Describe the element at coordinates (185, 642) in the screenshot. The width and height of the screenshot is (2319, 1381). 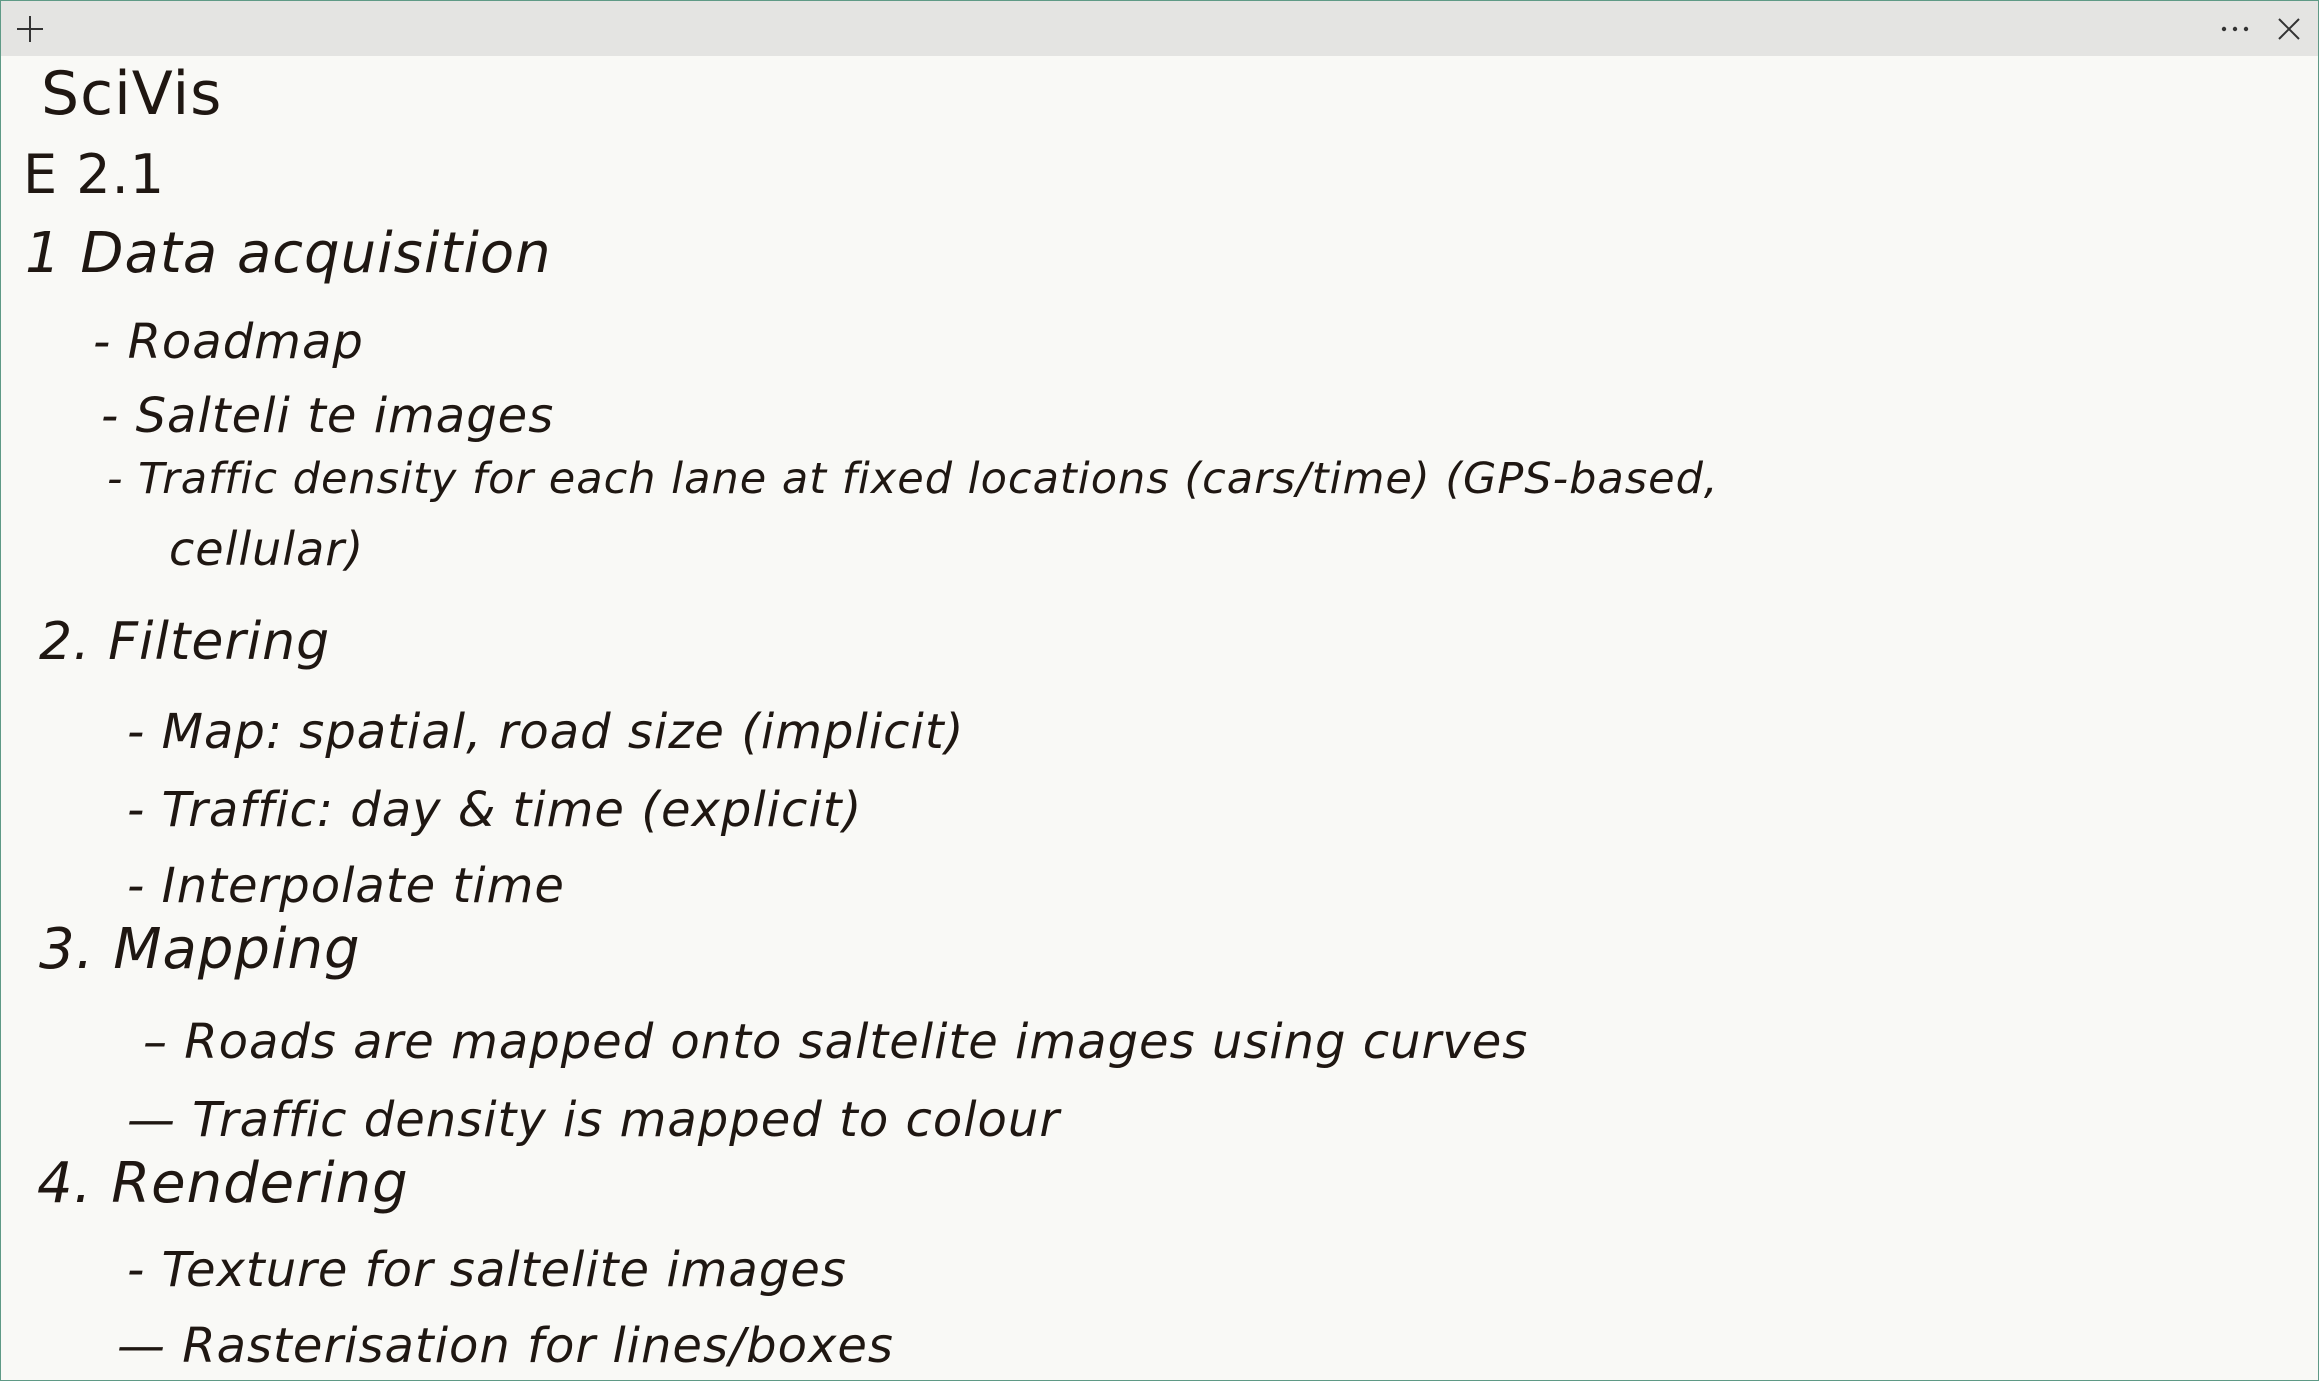
I see `section-heading: 2. Filtering` at that location.